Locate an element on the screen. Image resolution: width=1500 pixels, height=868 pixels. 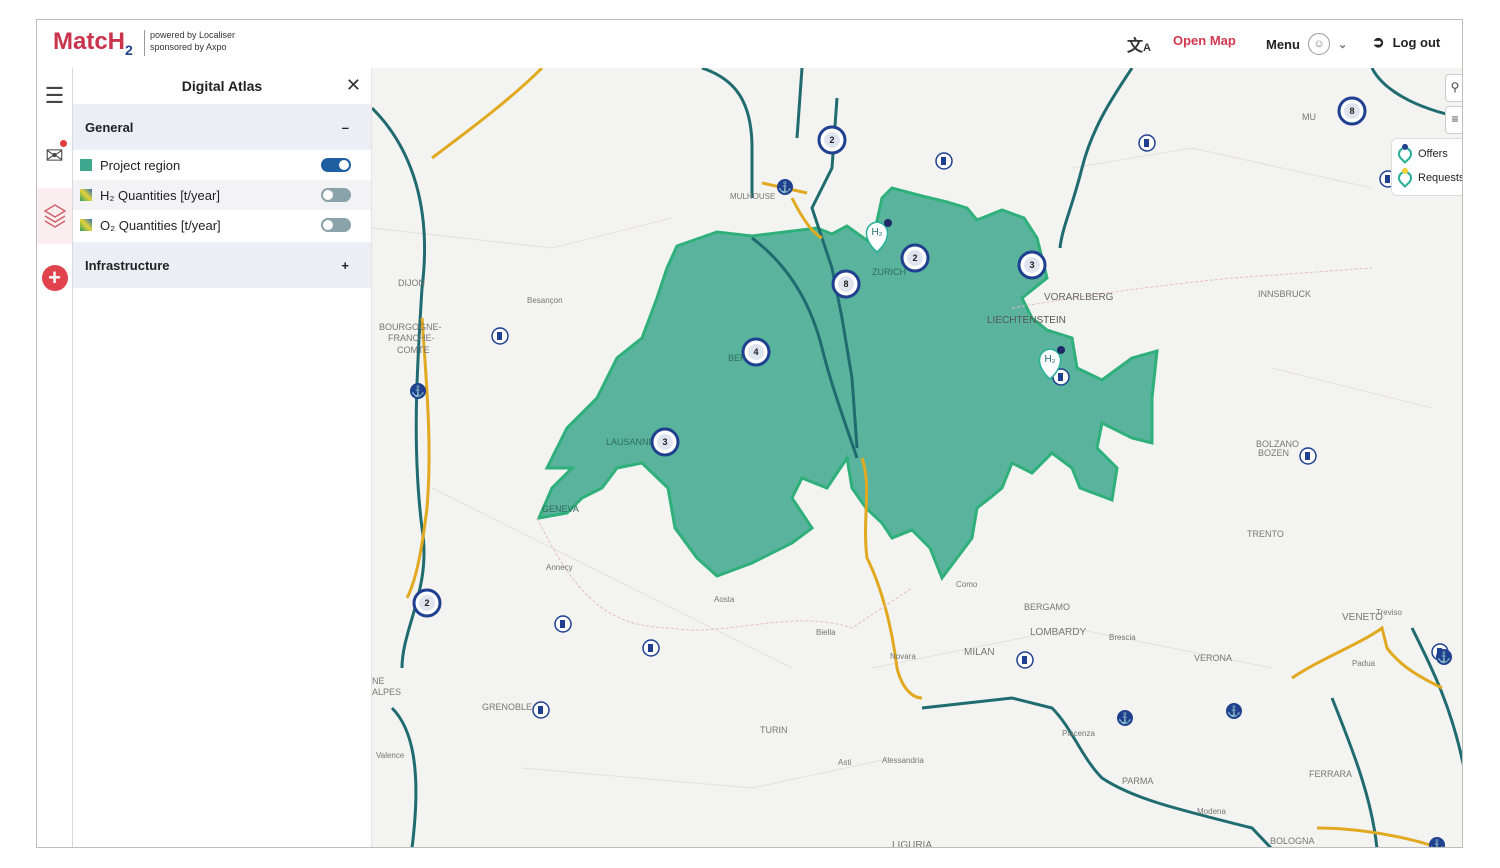
tagline: powered by Localiser sponsored by Axpo is located at coordinates (192, 41).